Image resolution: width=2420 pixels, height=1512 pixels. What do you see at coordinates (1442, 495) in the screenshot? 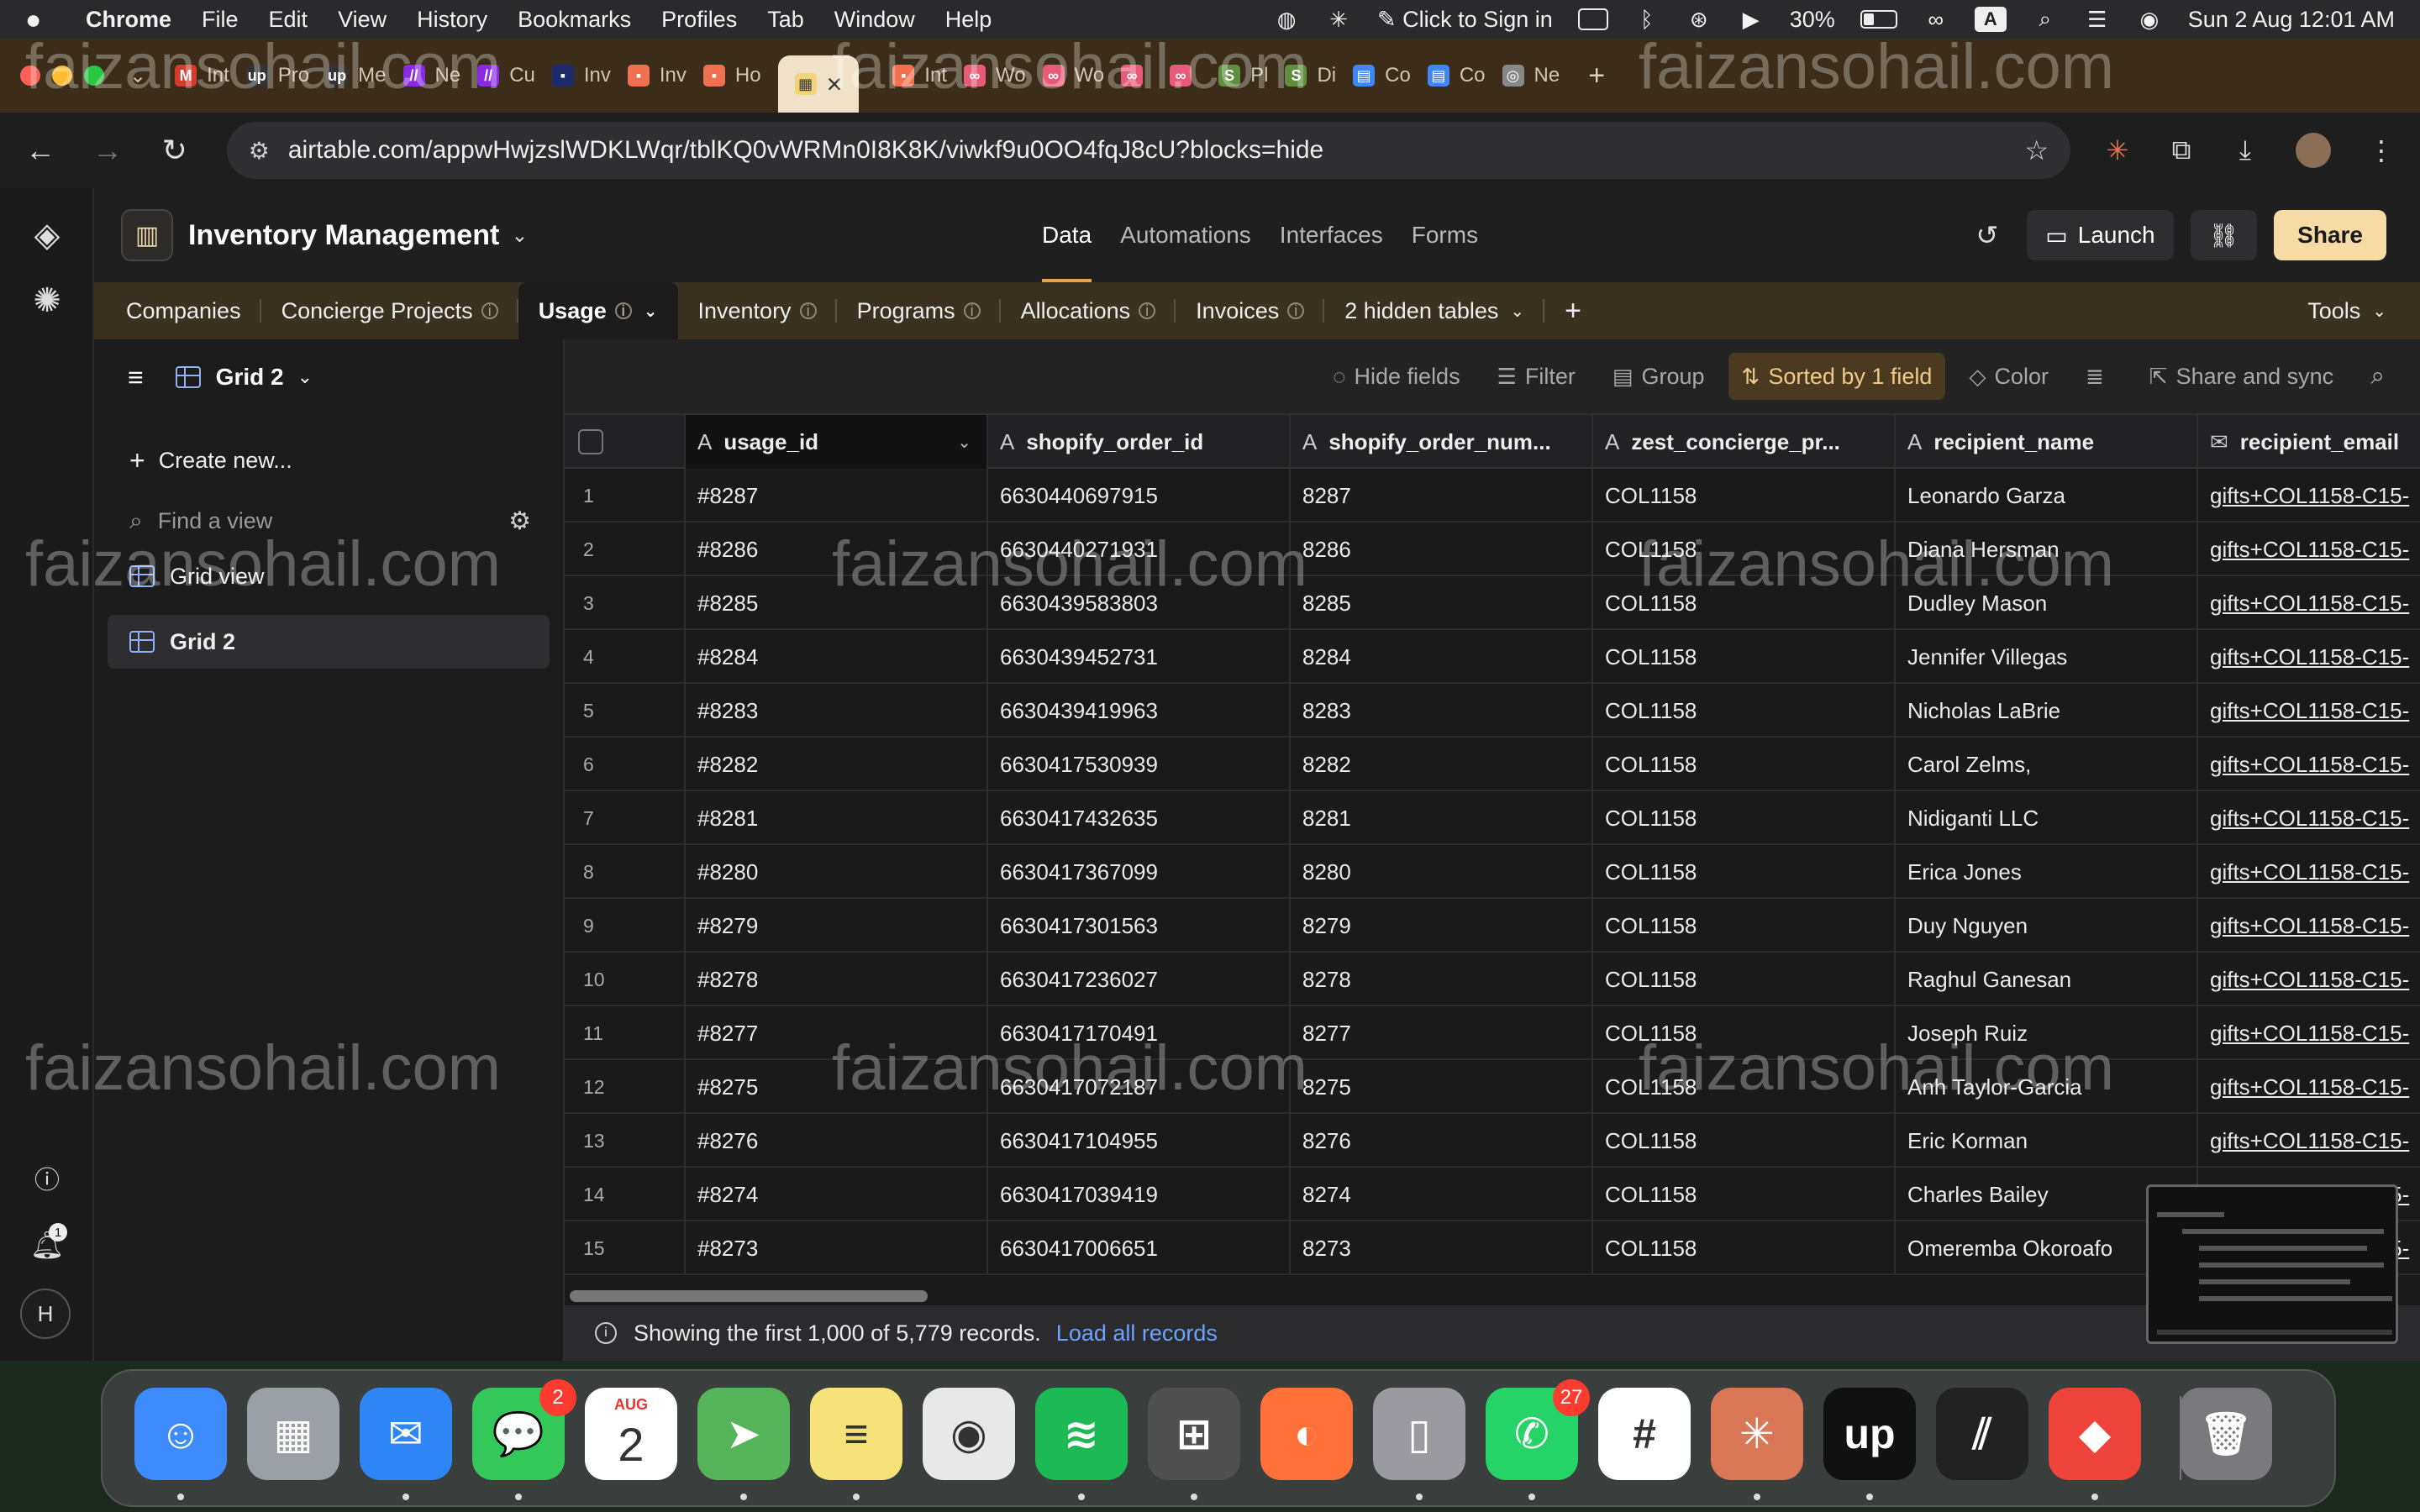
I see `shopify-order-num-cell: 8287` at bounding box center [1442, 495].